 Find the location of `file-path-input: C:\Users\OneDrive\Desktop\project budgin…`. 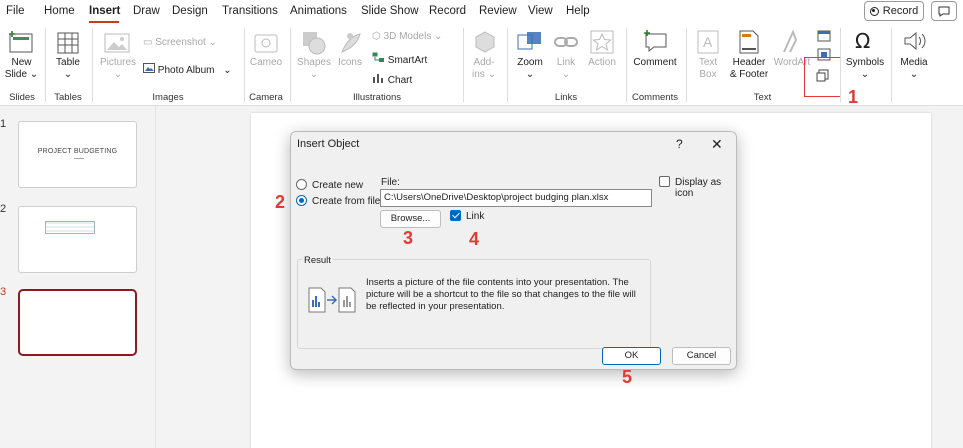

file-path-input: C:\Users\OneDrive\Desktop\project budgin… is located at coordinates (516, 198).